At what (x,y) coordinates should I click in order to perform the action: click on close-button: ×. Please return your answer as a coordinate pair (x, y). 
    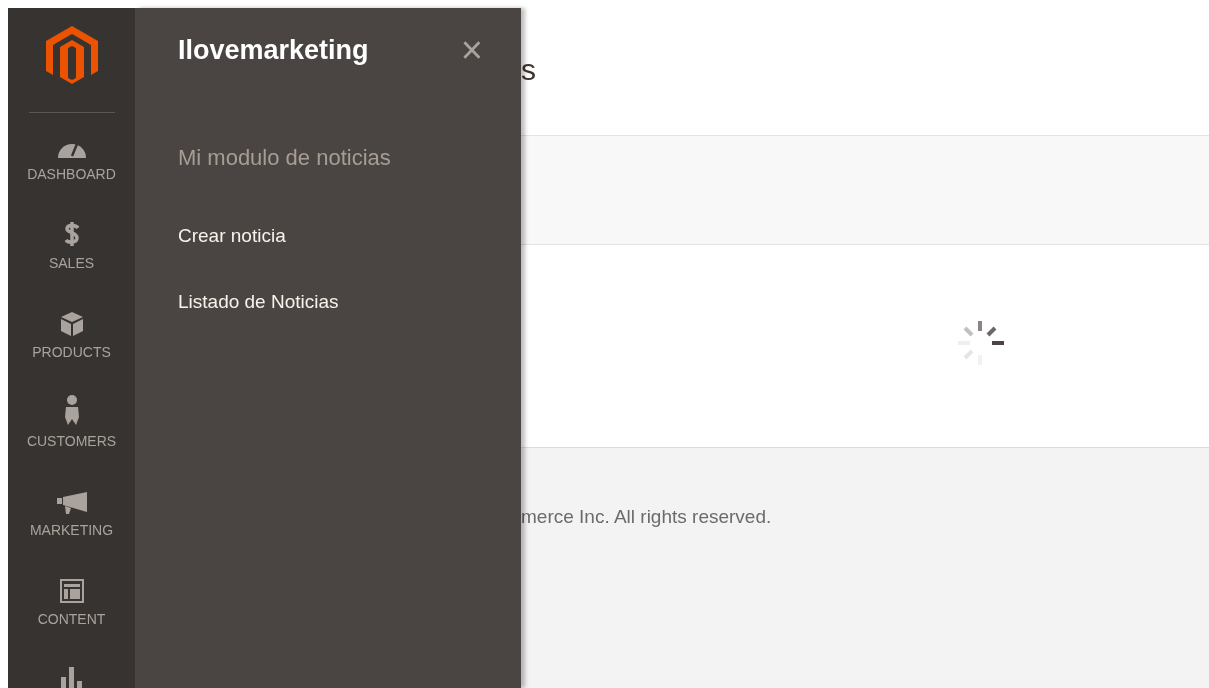
    Looking at the image, I should click on (471, 50).